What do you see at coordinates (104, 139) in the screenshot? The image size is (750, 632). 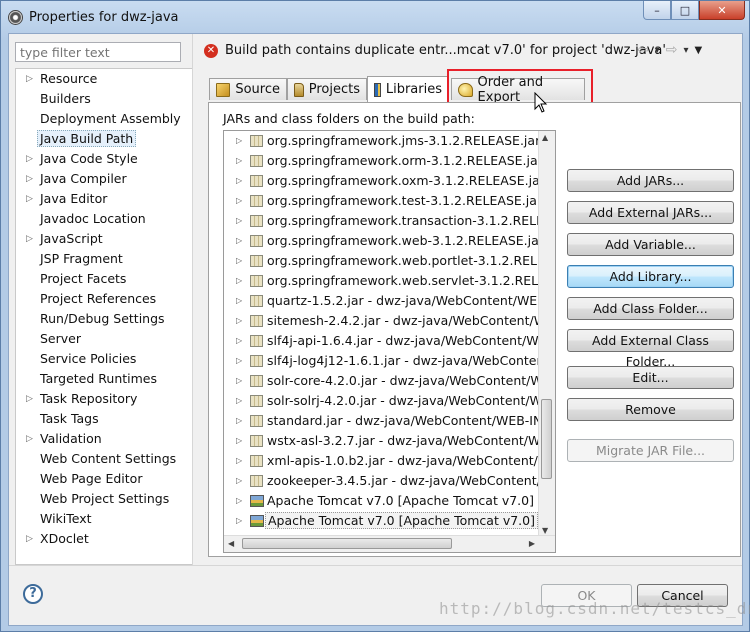 I see `nav-item: Java Build Path` at bounding box center [104, 139].